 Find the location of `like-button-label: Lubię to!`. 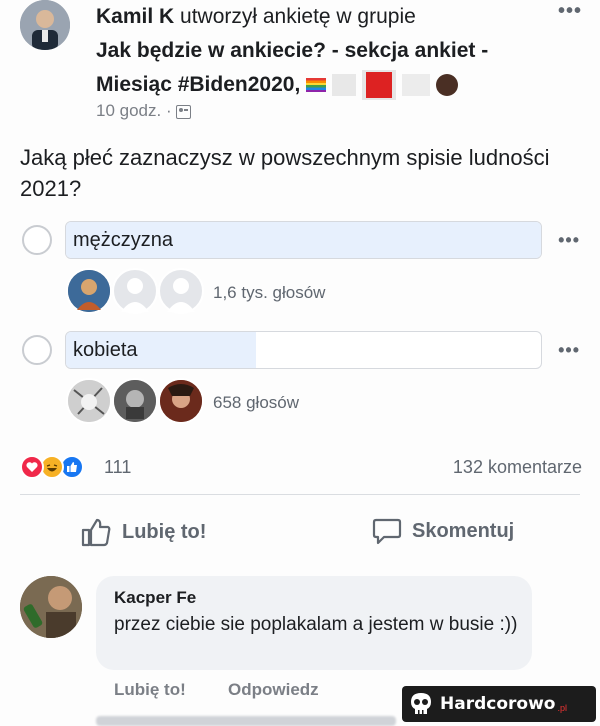

like-button-label: Lubię to! is located at coordinates (164, 531).